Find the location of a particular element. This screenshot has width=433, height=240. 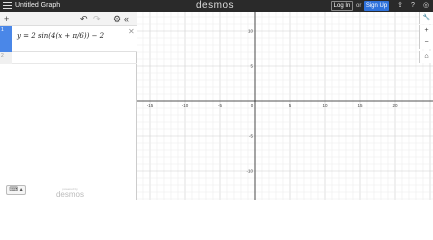

expression-row: 1 y = 2 sin(4(x + π/6)) − 2 ✕ is located at coordinates (68, 39).